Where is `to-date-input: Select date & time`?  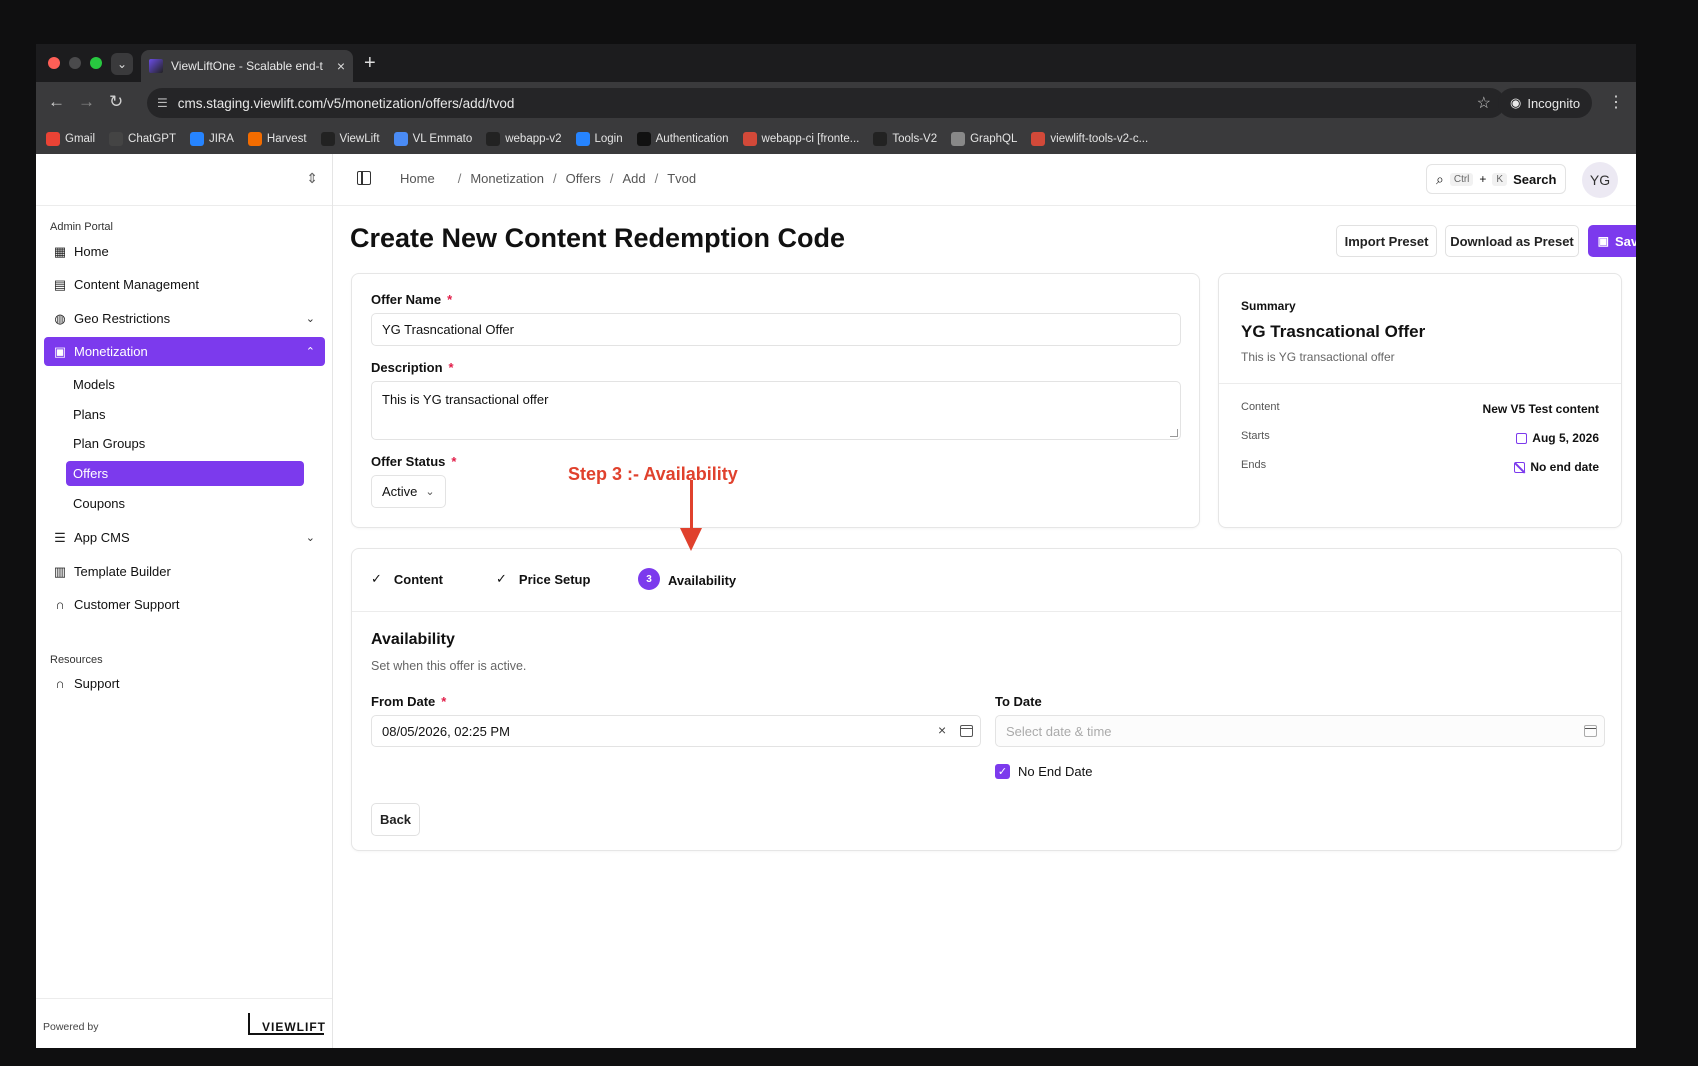 to-date-input: Select date & time is located at coordinates (1300, 731).